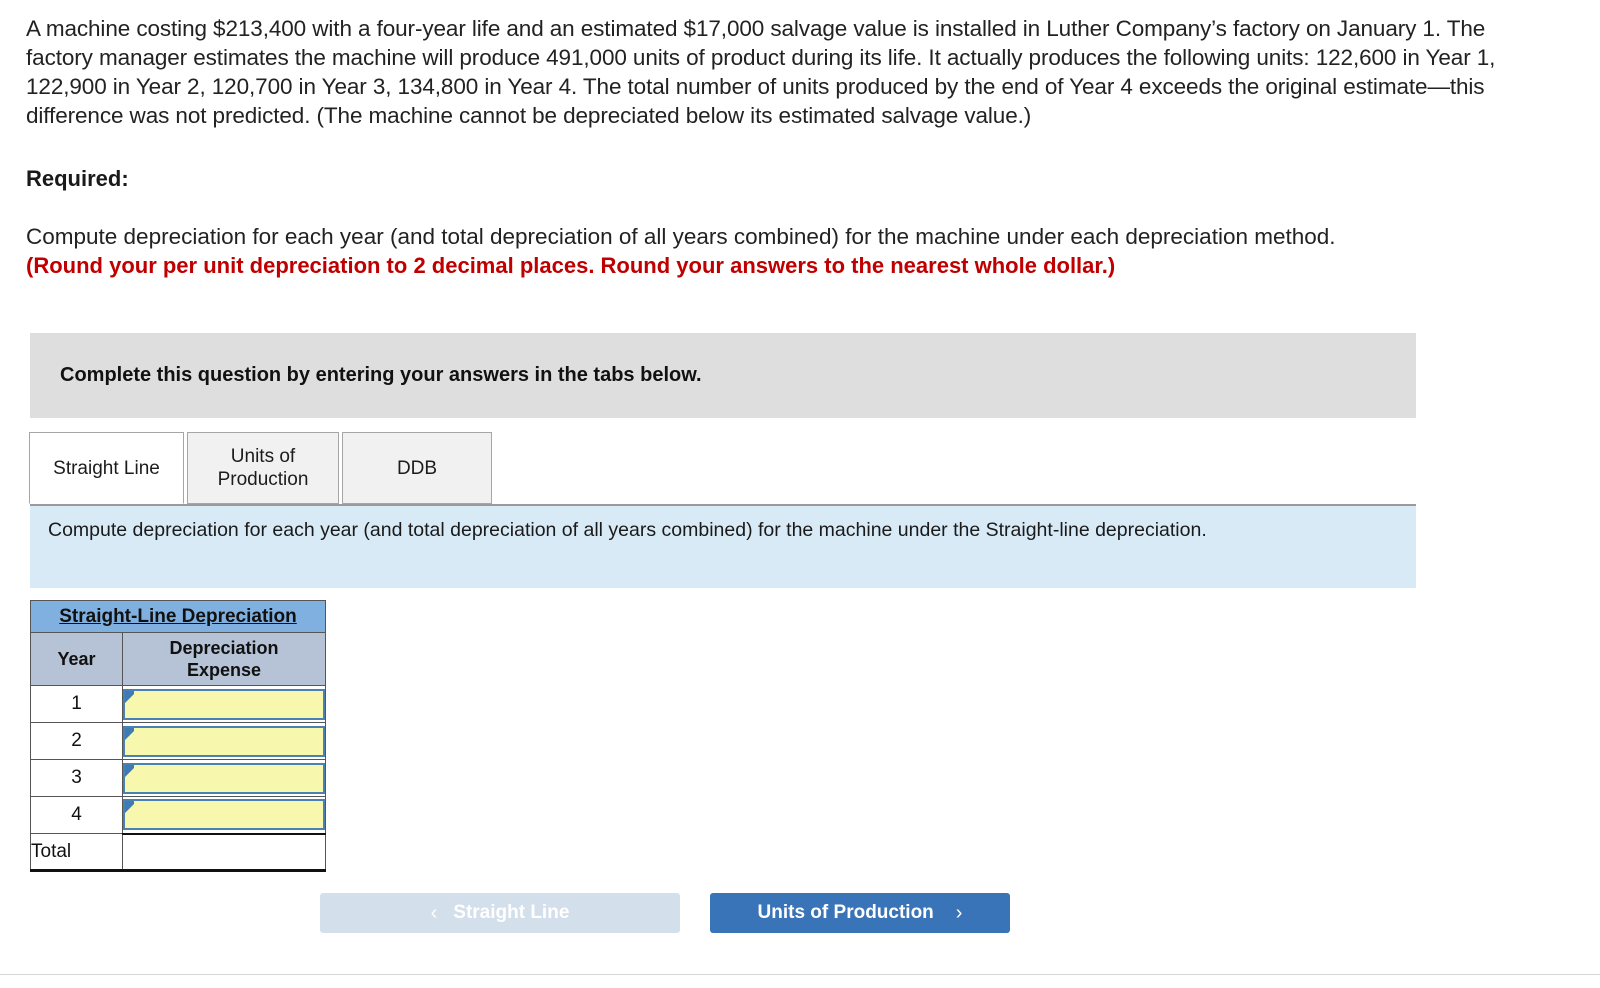  I want to click on tab-ddb: DDB, so click(417, 468).